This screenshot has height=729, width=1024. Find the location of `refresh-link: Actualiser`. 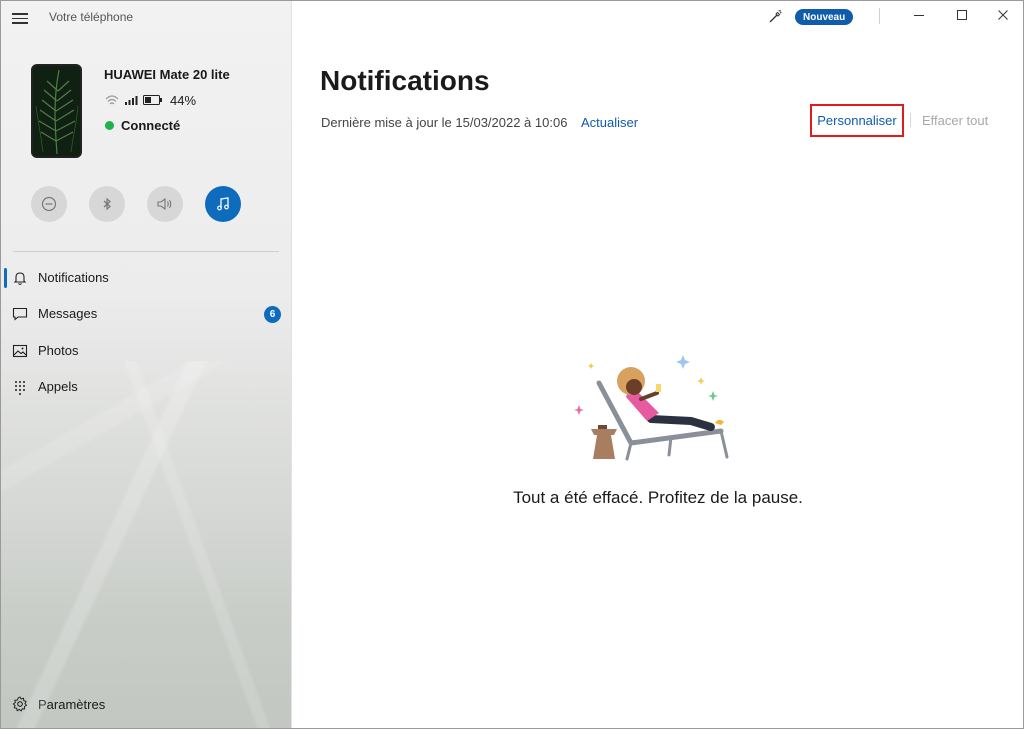

refresh-link: Actualiser is located at coordinates (609, 122).